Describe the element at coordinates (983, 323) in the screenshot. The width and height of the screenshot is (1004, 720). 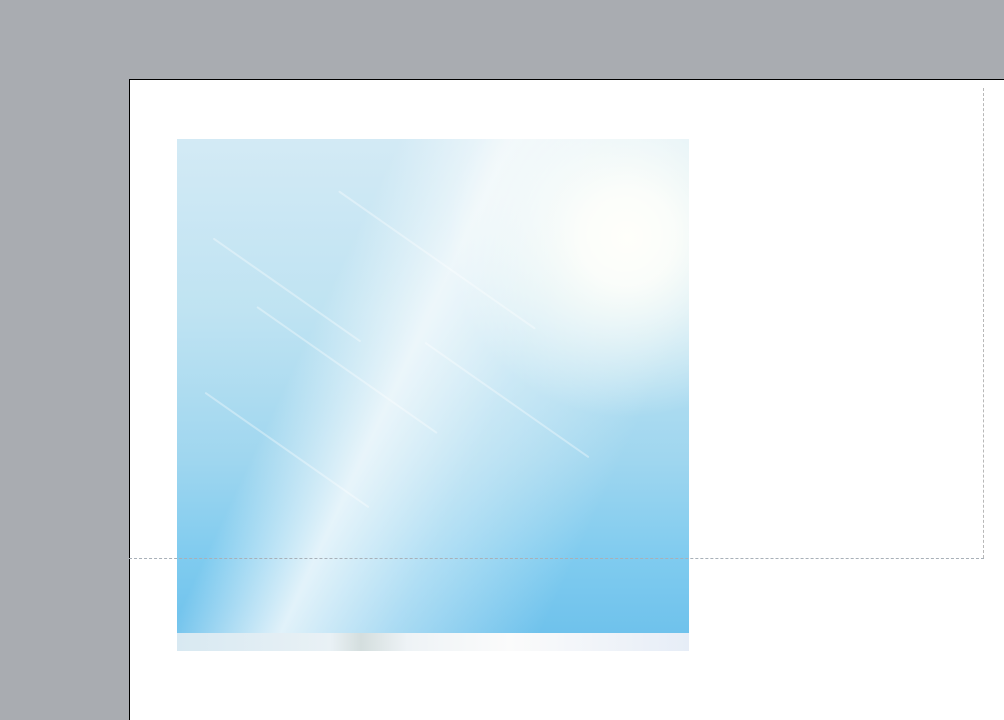
I see `vertical-guide-line` at that location.